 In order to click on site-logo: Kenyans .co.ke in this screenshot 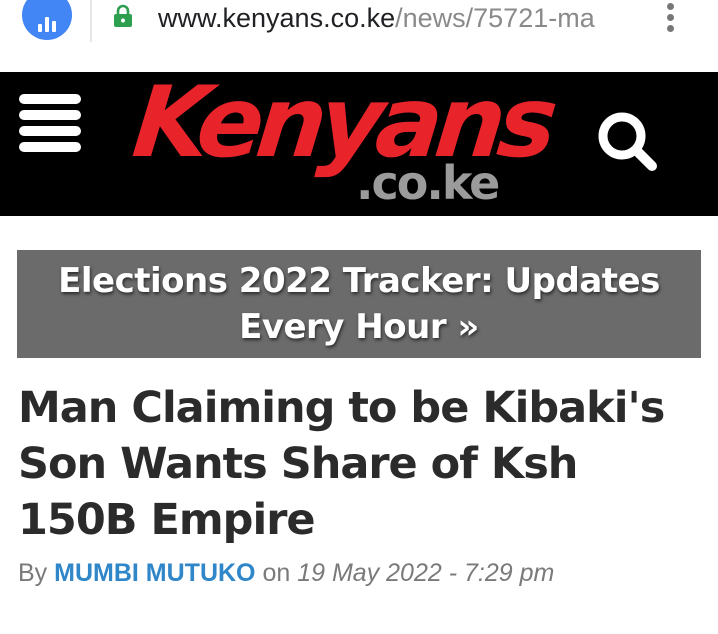, I will do `click(342, 138)`.